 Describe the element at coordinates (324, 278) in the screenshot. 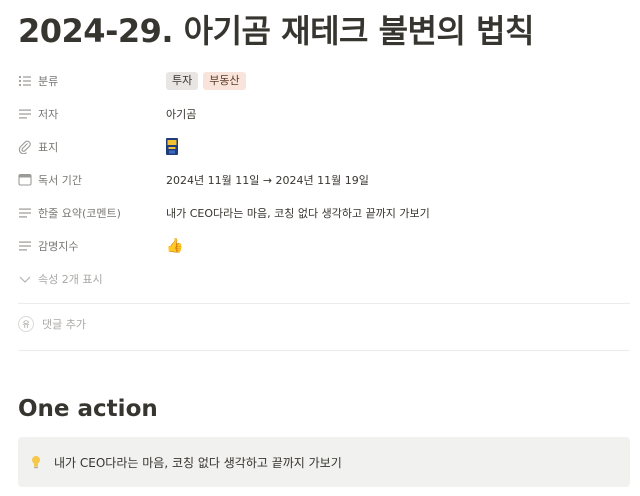

I see `show-more-properties: 속성 2개 표시` at that location.